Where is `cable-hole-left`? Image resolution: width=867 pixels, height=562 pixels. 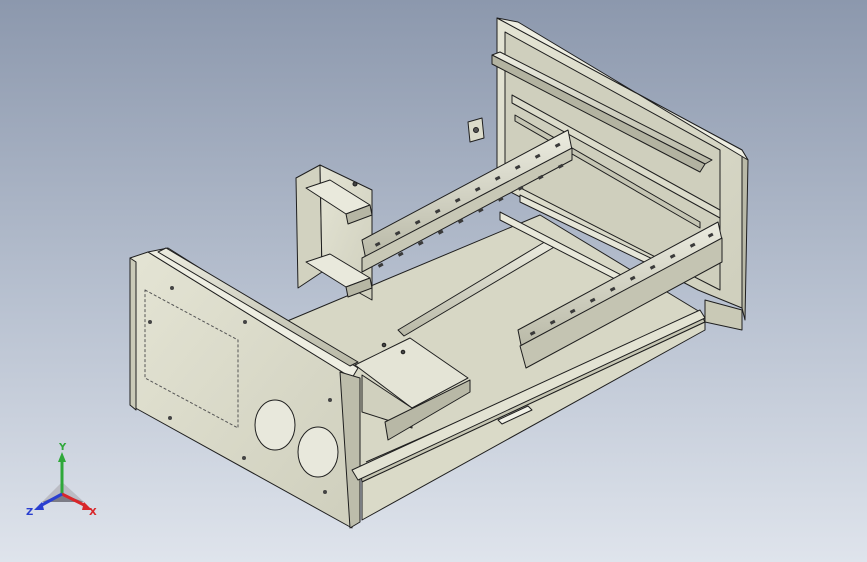 cable-hole-left is located at coordinates (275, 425).